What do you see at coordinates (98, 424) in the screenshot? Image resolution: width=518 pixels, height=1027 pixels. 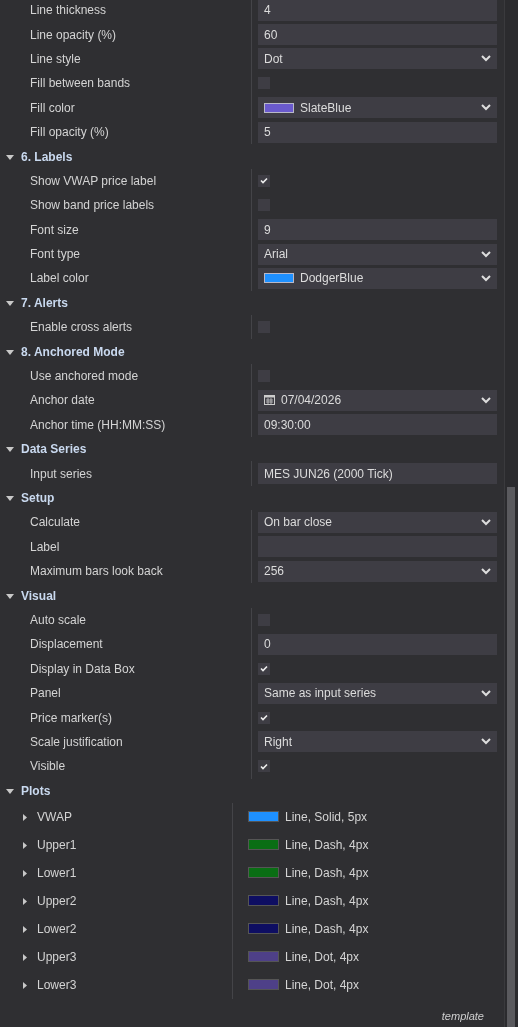 I see `property-label: Anchor time (HH:MM:SS)` at bounding box center [98, 424].